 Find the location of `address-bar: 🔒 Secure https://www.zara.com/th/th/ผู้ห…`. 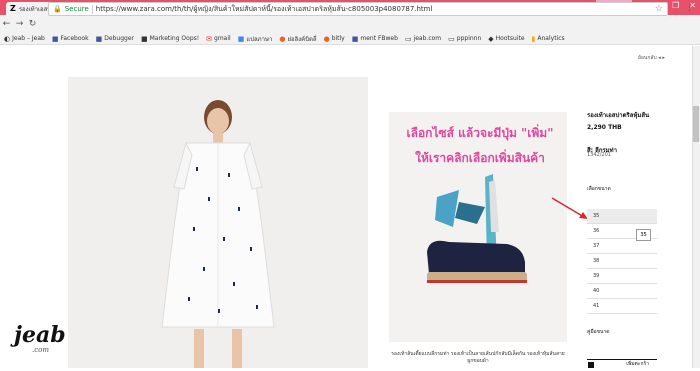

address-bar: 🔒 Secure https://www.zara.com/th/th/ผู้ห… is located at coordinates (358, 9).